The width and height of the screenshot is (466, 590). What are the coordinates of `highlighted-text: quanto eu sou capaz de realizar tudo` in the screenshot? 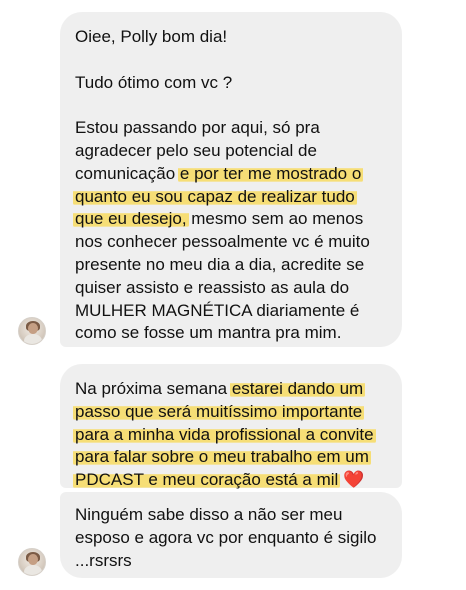 It's located at (215, 196).